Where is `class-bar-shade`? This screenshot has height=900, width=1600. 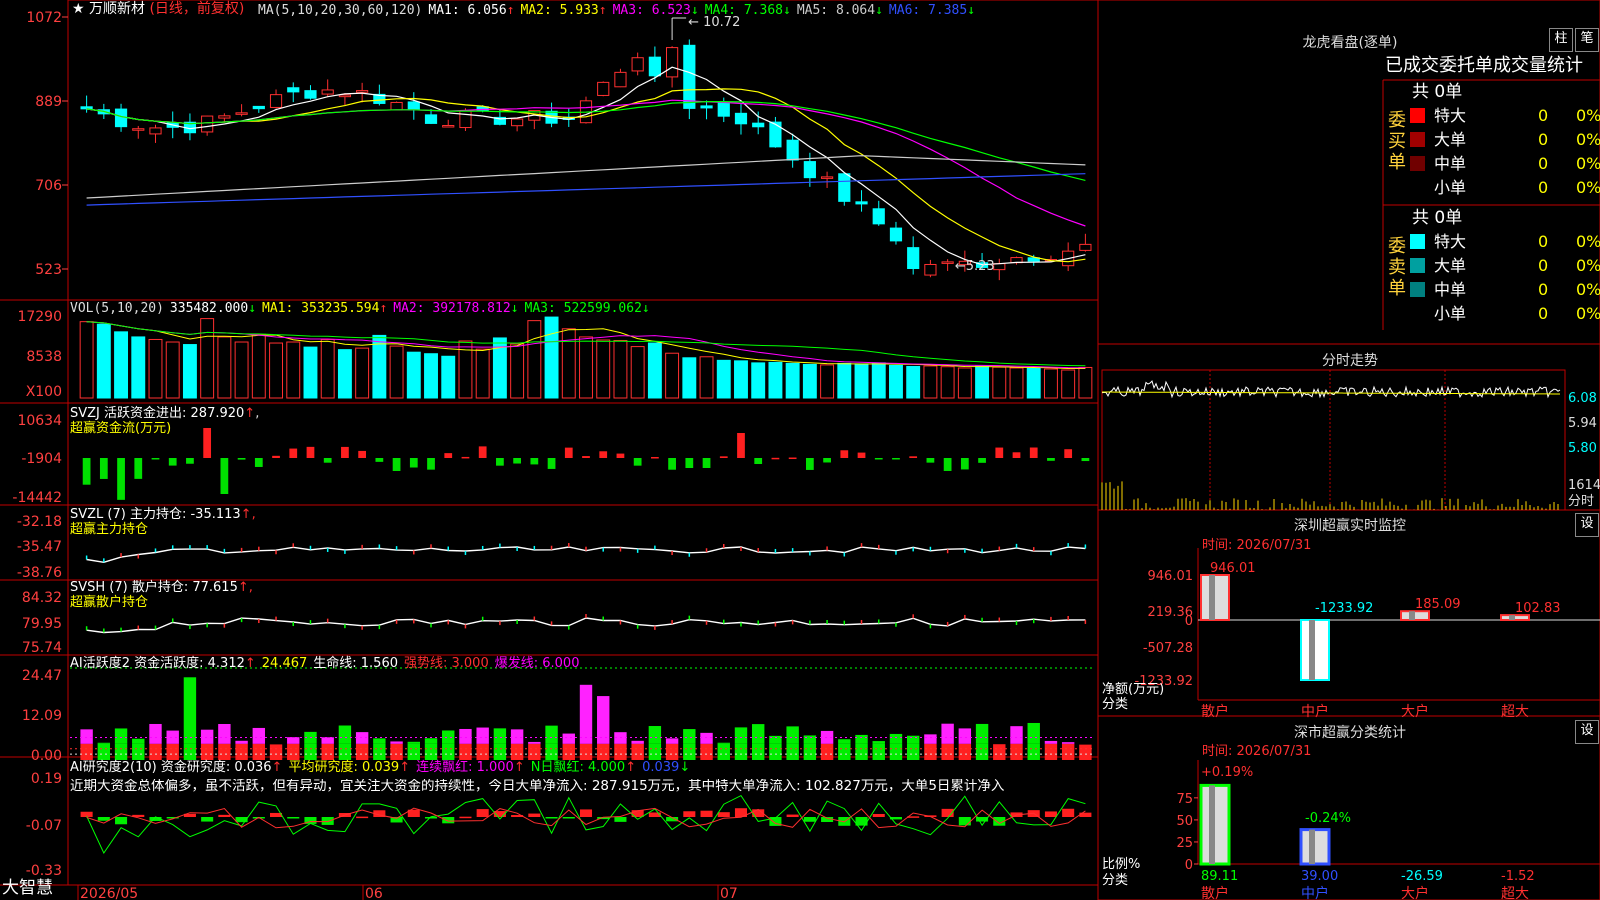
class-bar-shade is located at coordinates (1212, 824).